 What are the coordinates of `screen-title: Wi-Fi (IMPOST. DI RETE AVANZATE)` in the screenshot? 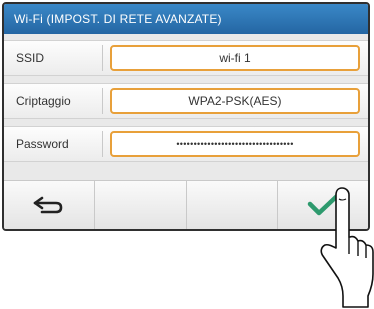 It's located at (186, 19).